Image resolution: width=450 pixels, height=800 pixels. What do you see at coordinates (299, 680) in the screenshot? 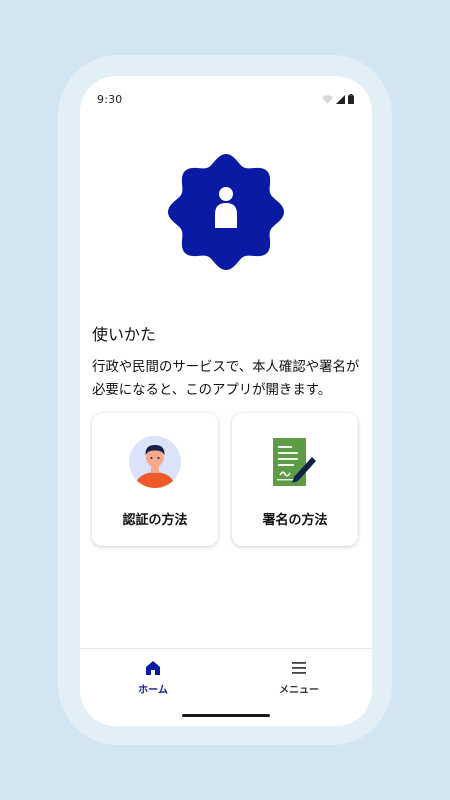
I see `nav-item-menu: メニュー` at bounding box center [299, 680].